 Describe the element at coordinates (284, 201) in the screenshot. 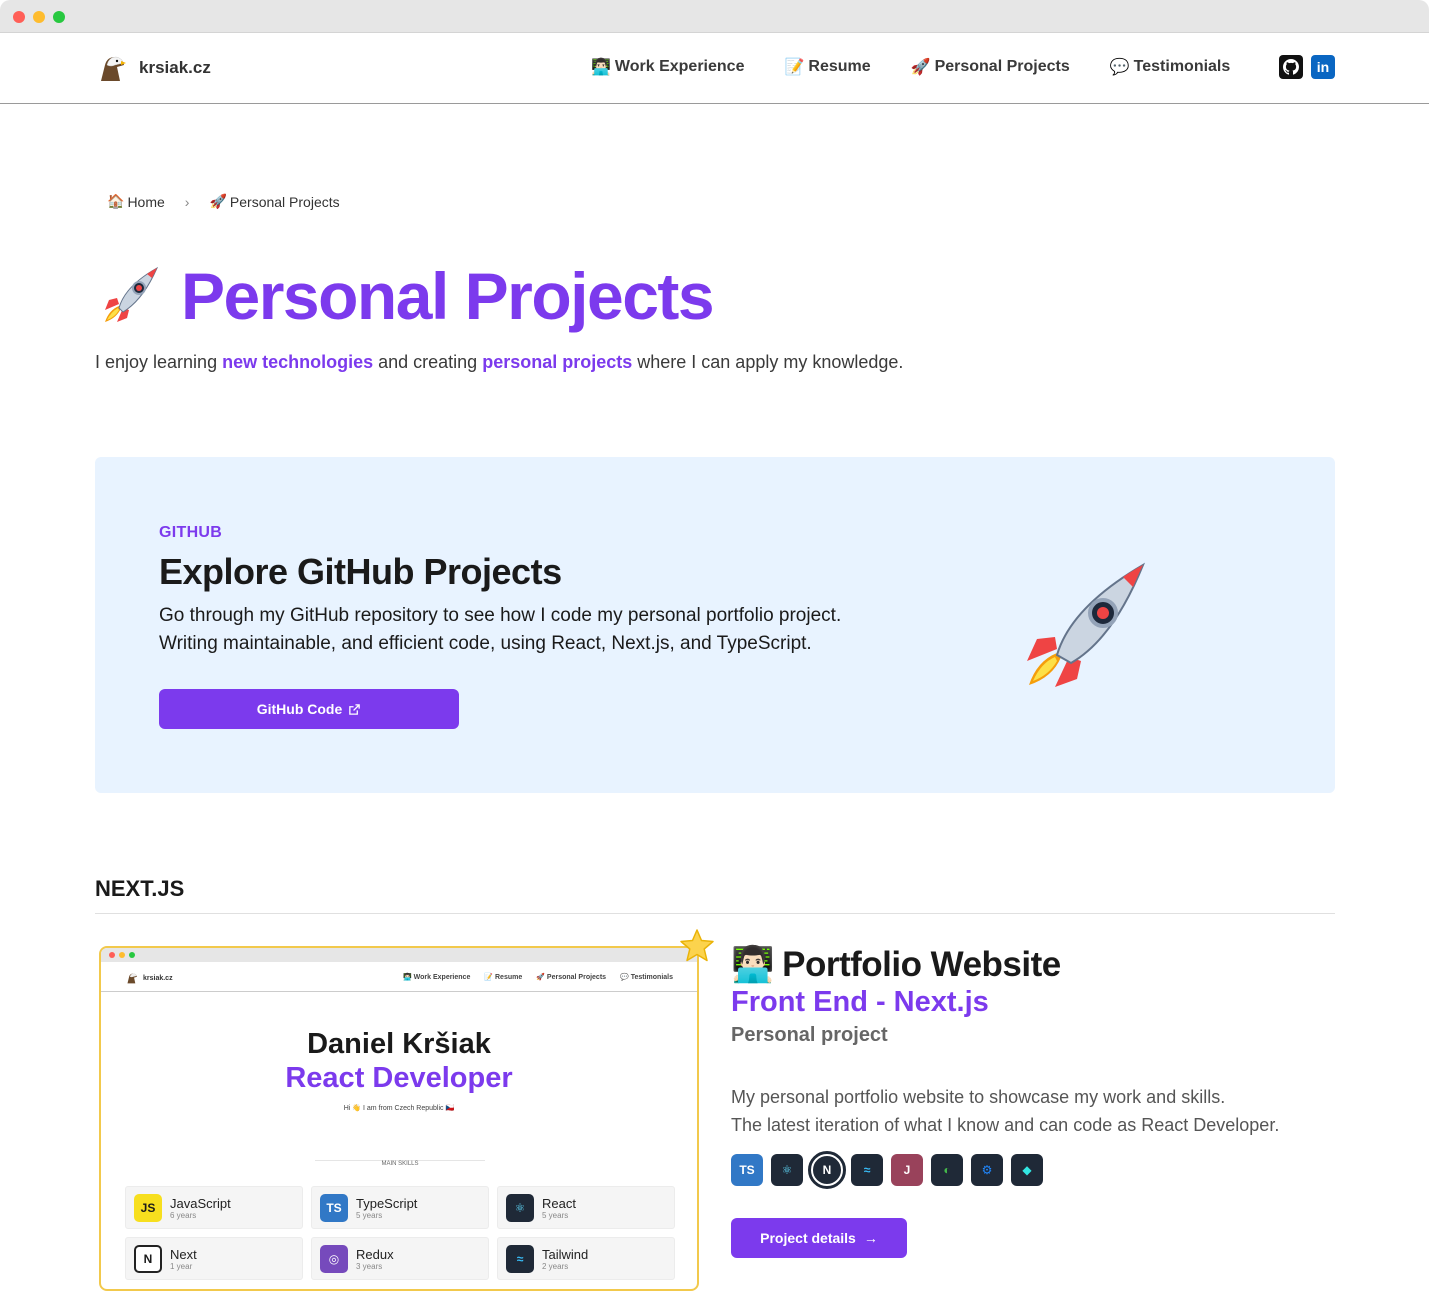

I see `breadcrumb-label: Personal Projects` at that location.